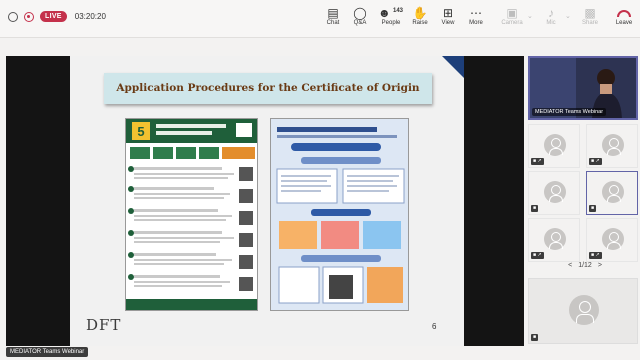  I want to click on participant-tile-large: ■, so click(583, 311).